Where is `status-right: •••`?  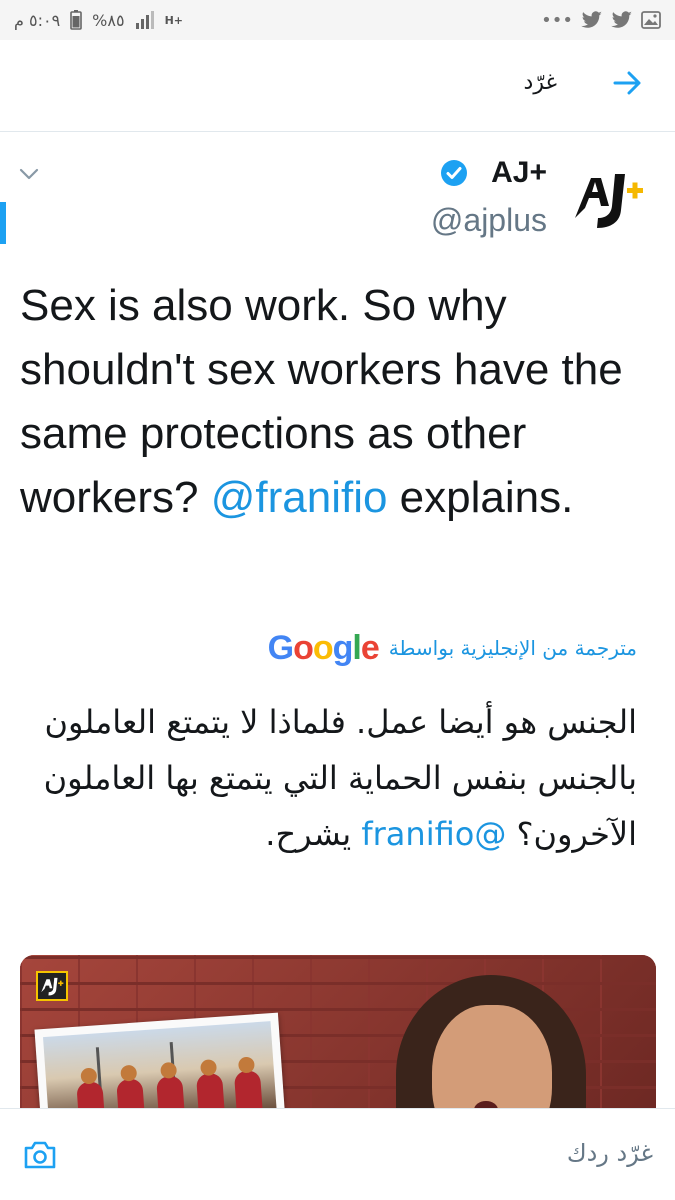
status-right: ••• is located at coordinates (601, 20).